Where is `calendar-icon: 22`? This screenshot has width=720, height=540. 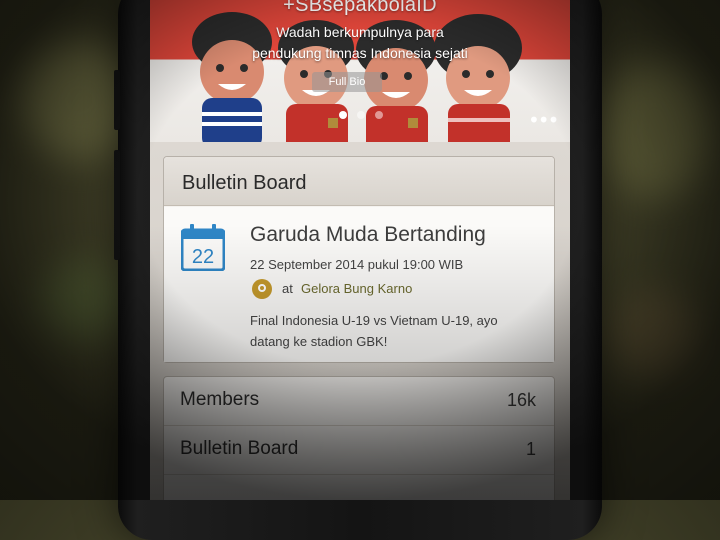
calendar-icon: 22 is located at coordinates (203, 247).